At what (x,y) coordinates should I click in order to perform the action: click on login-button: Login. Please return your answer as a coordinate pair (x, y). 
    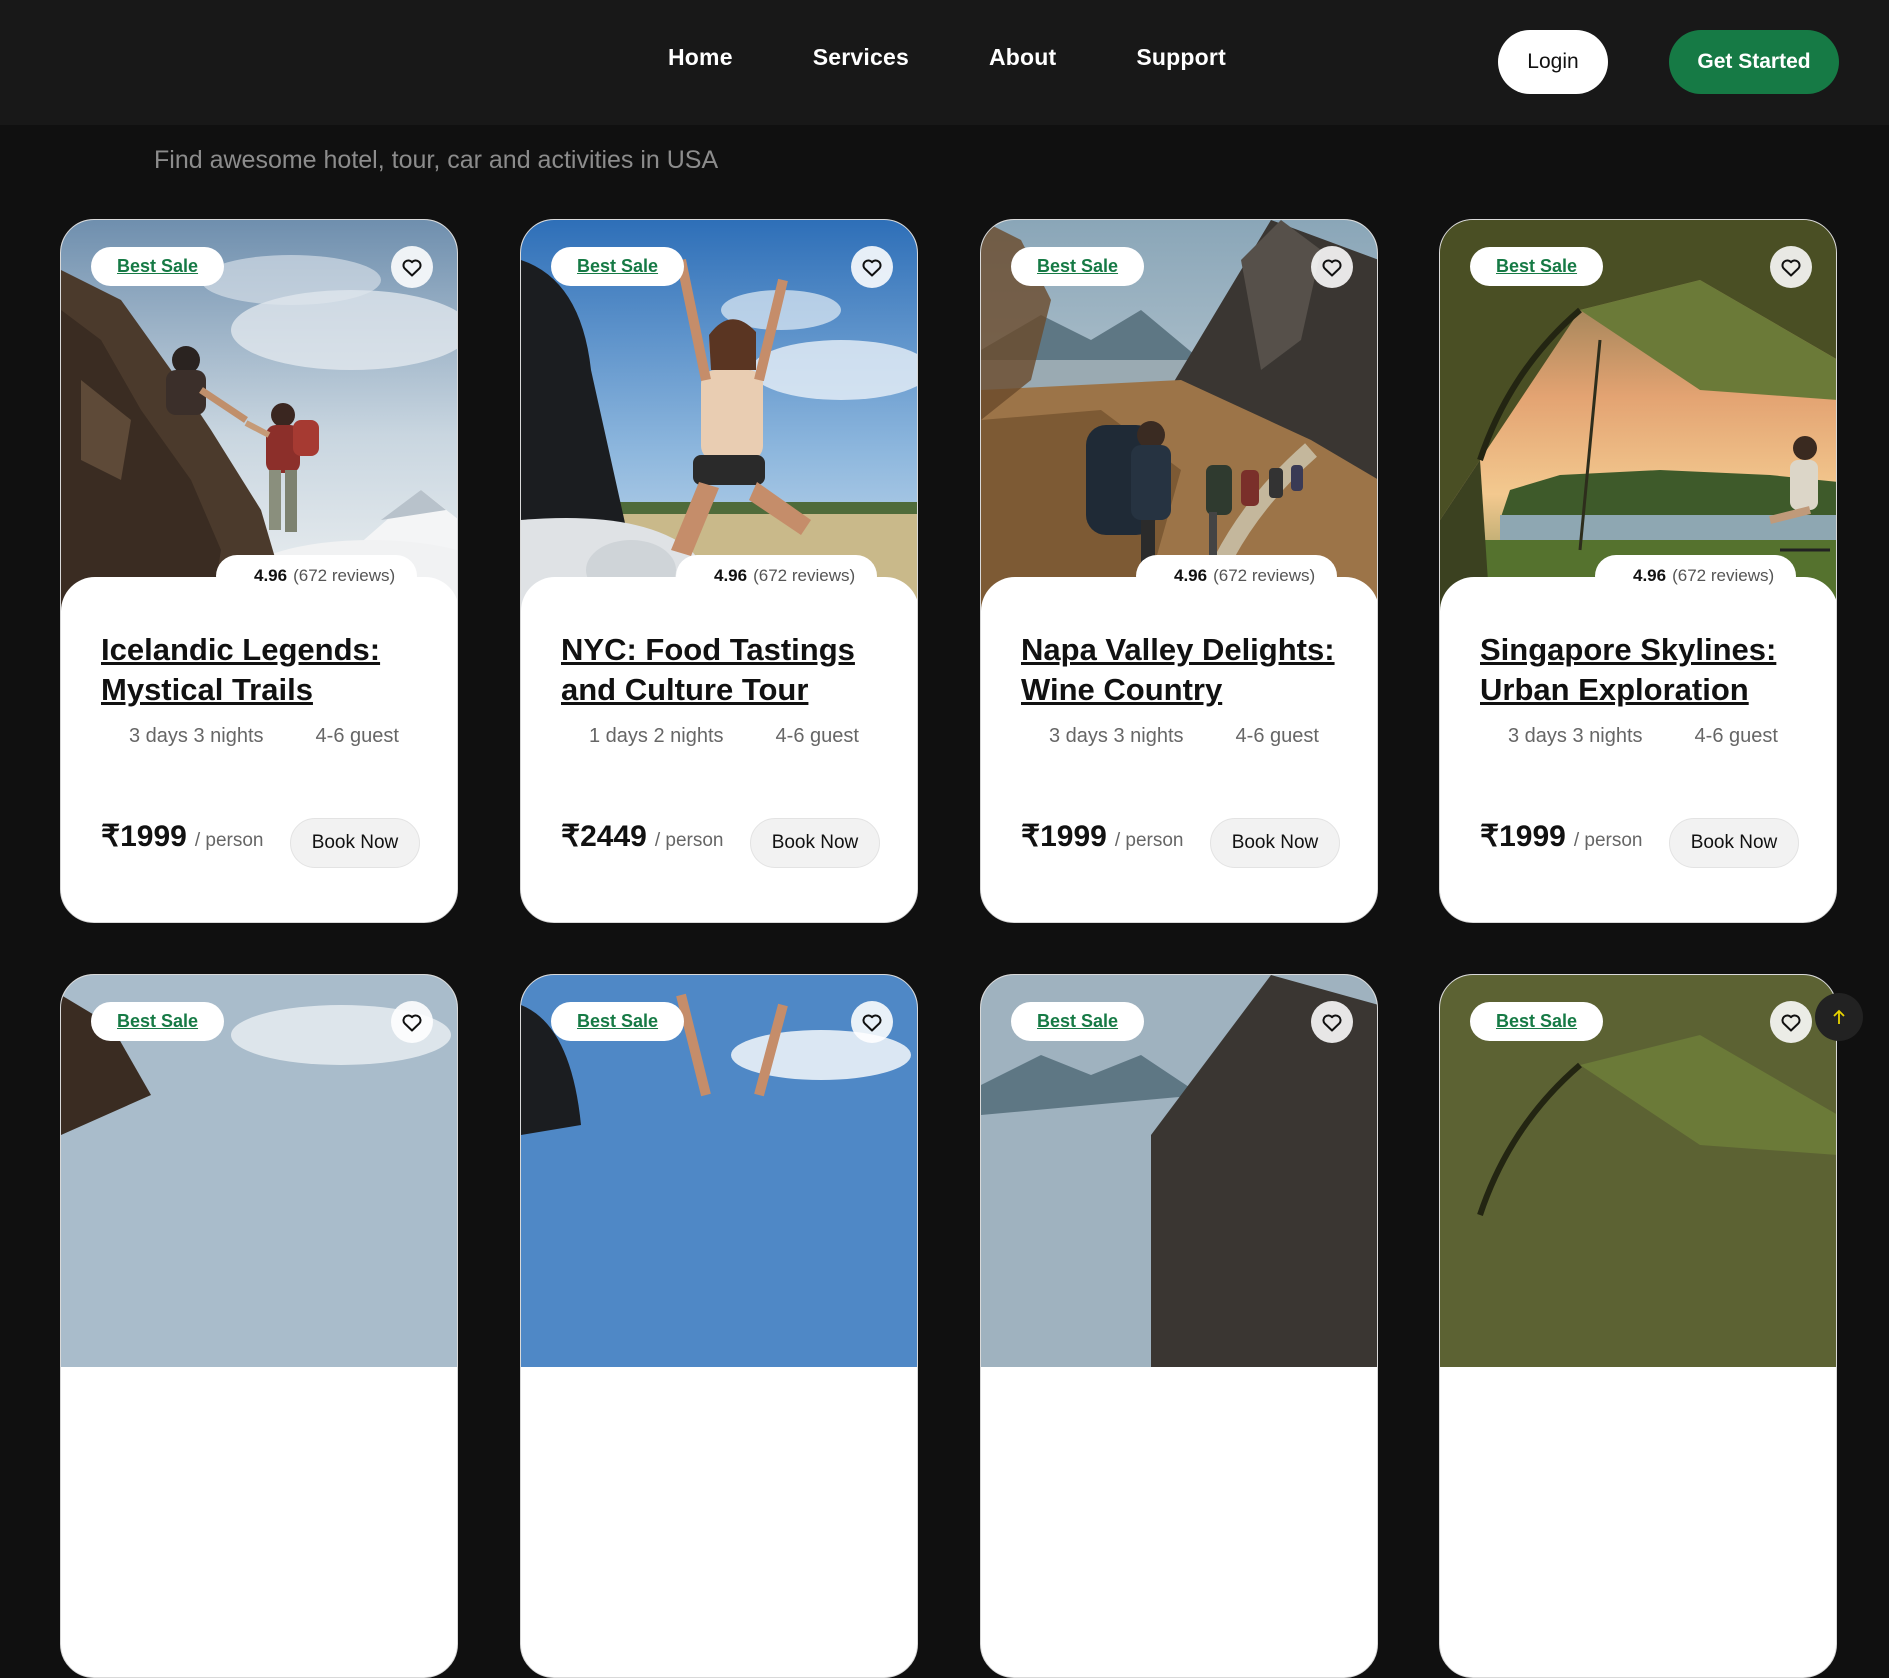
    Looking at the image, I should click on (1553, 62).